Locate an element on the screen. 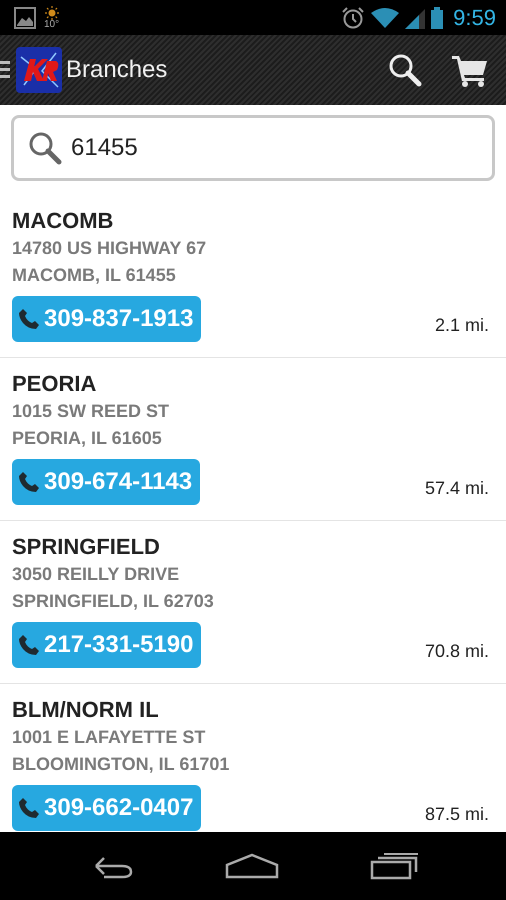  logo-icon is located at coordinates (39, 70).